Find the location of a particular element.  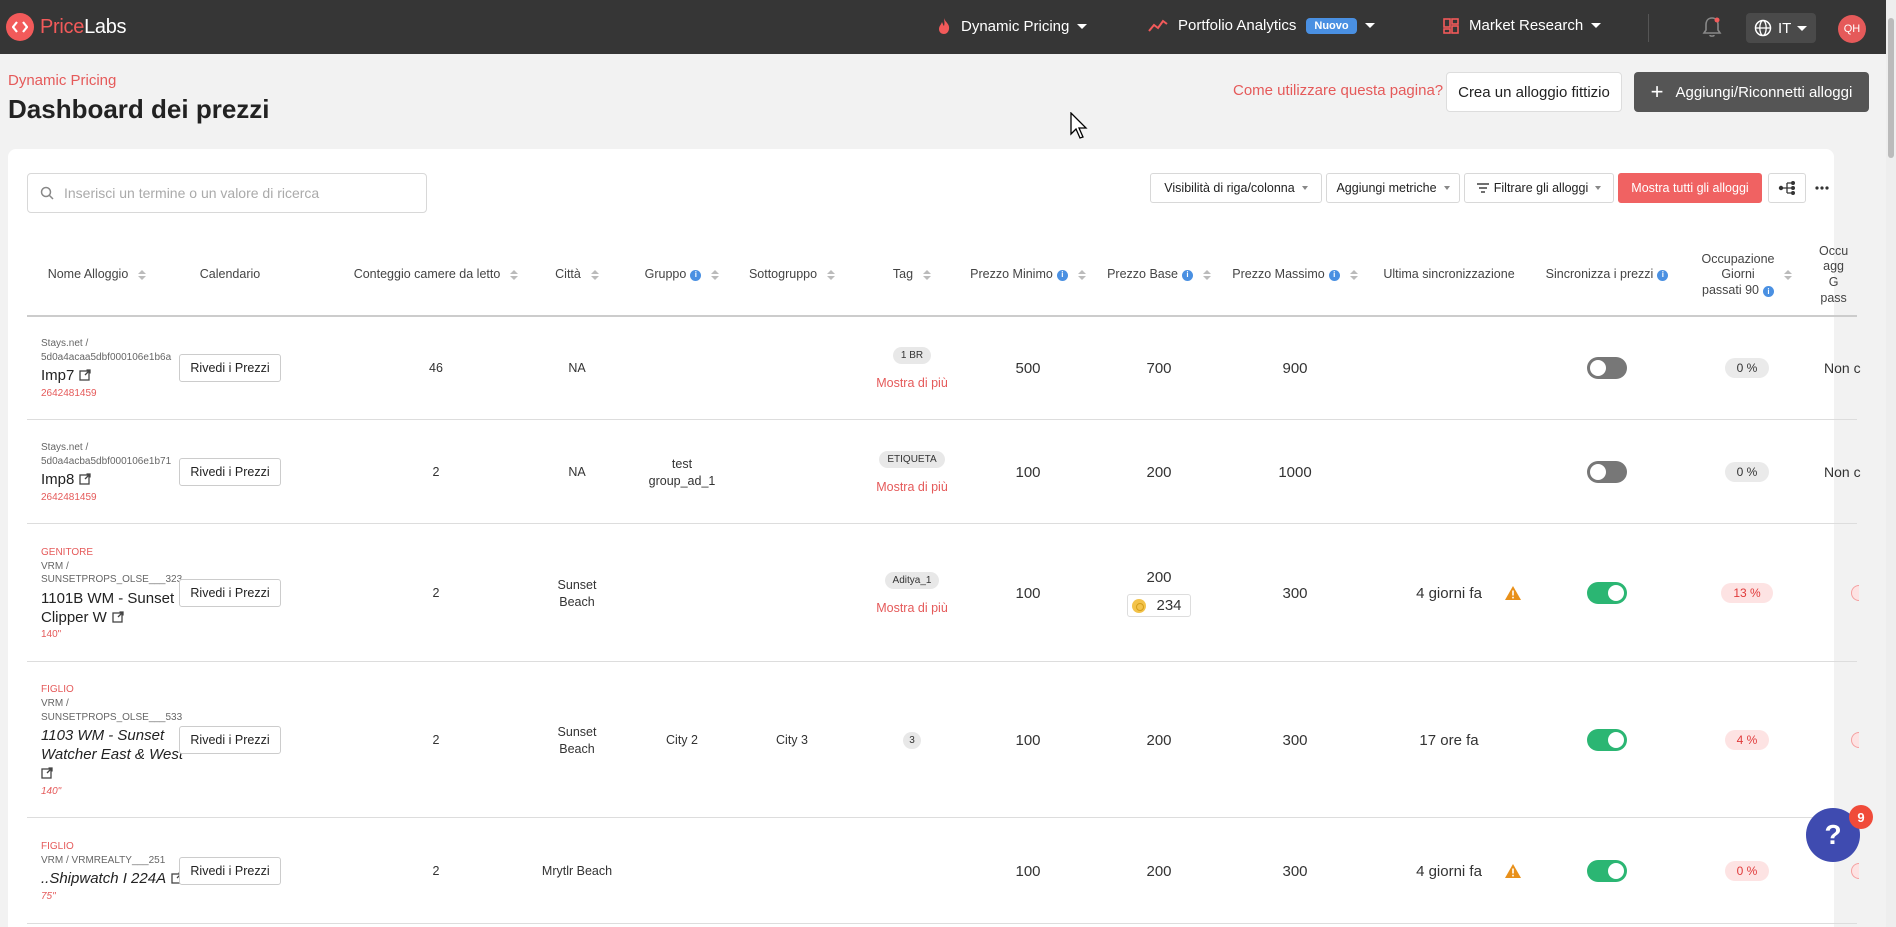

col-city: Città is located at coordinates (577, 275).